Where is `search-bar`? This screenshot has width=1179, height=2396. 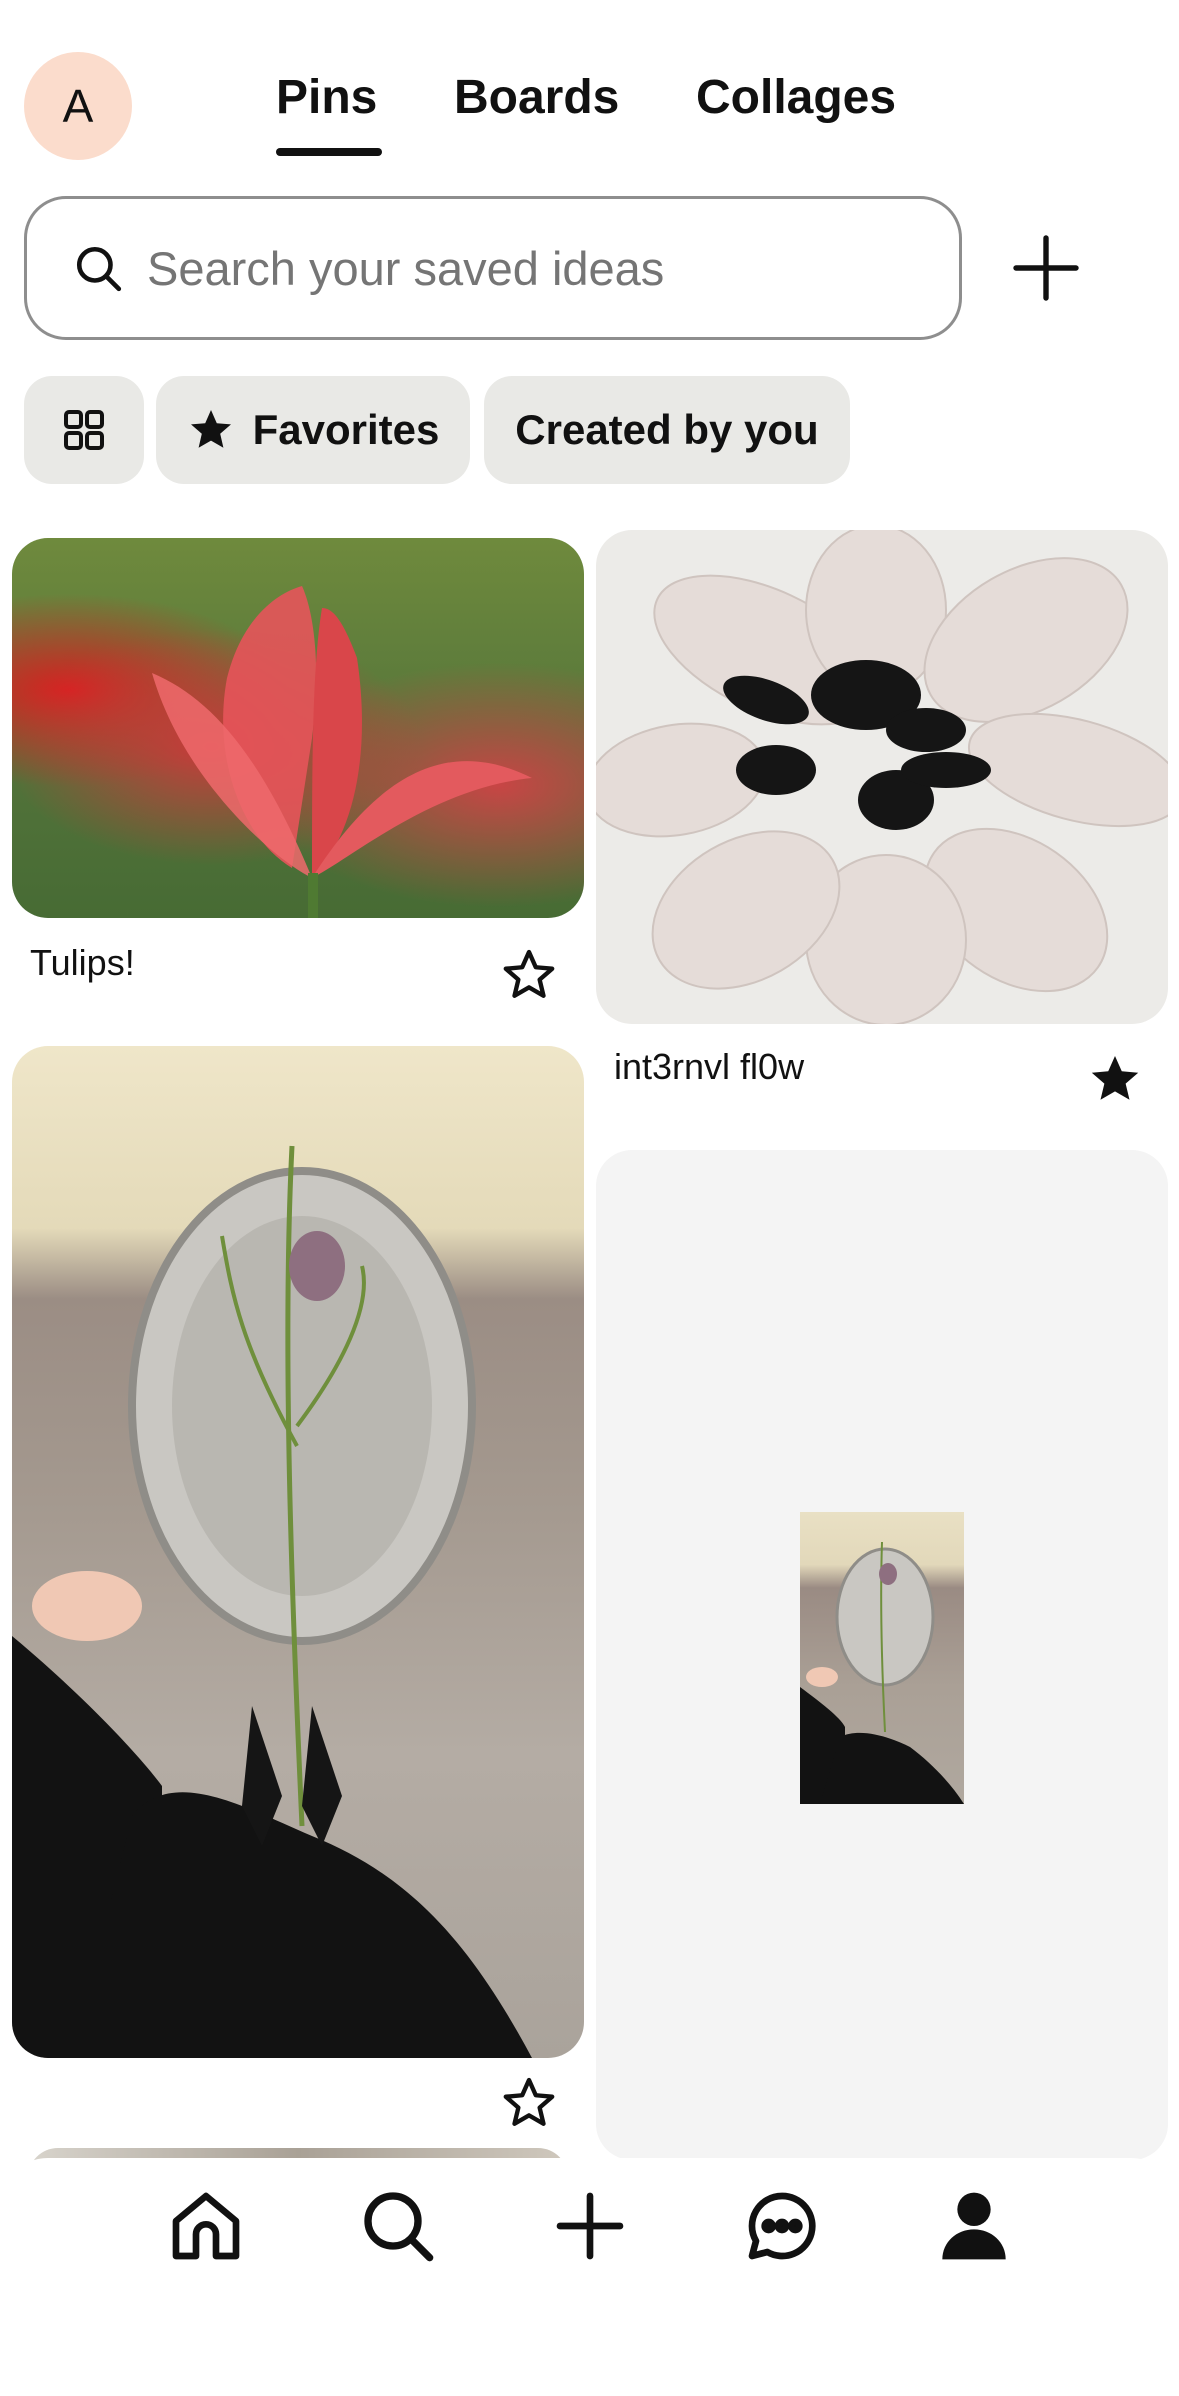
search-bar is located at coordinates (493, 268).